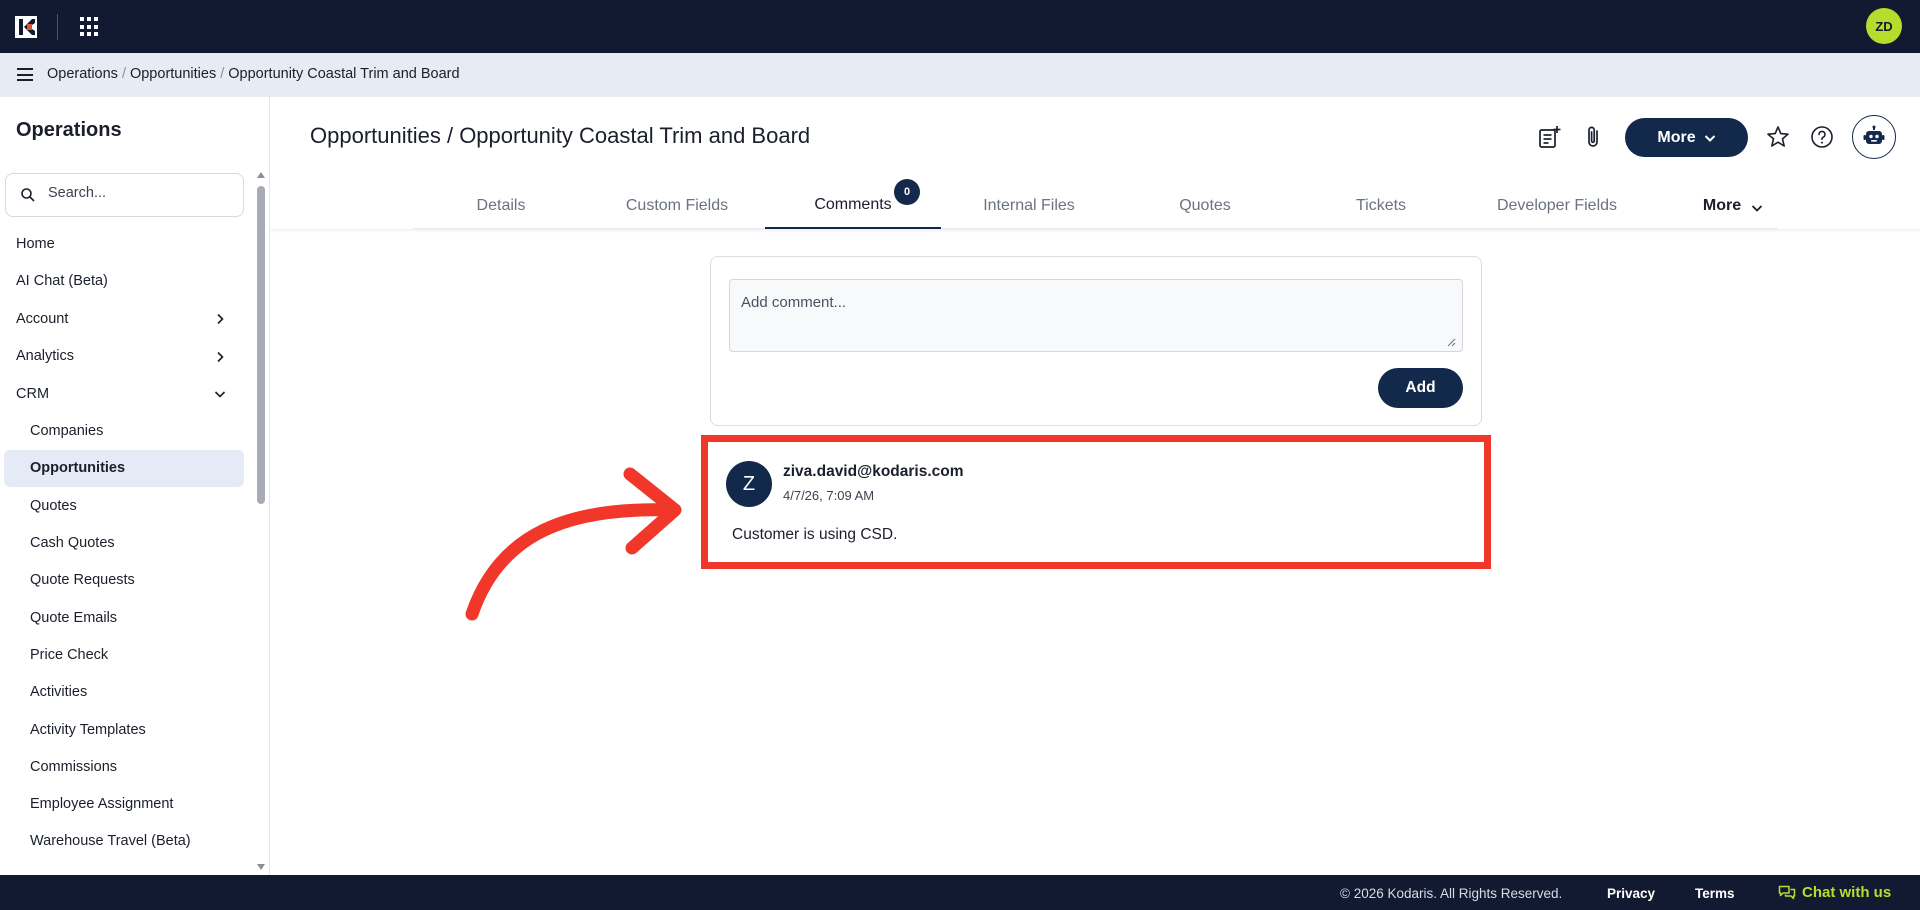  Describe the element at coordinates (1096, 315) in the screenshot. I see `comment-input` at that location.